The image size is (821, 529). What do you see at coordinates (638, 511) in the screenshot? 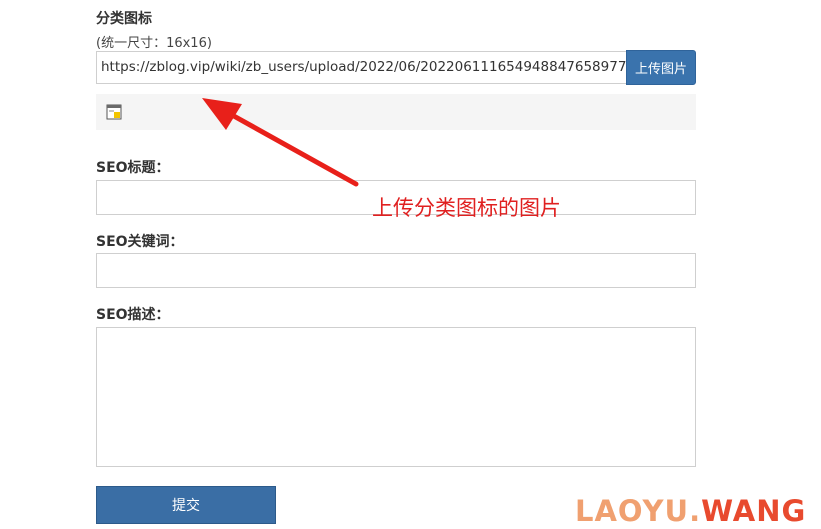
I see `watermark-part1: LAOYU.` at bounding box center [638, 511].